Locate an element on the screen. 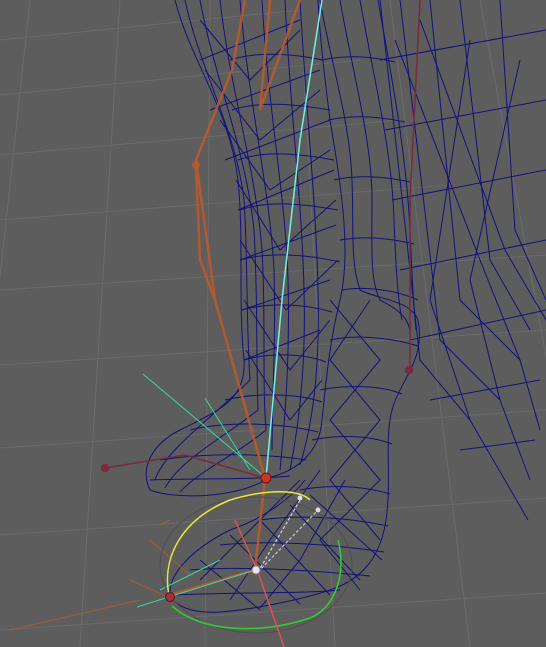  ball-joint-marker-icon is located at coordinates (256, 570).